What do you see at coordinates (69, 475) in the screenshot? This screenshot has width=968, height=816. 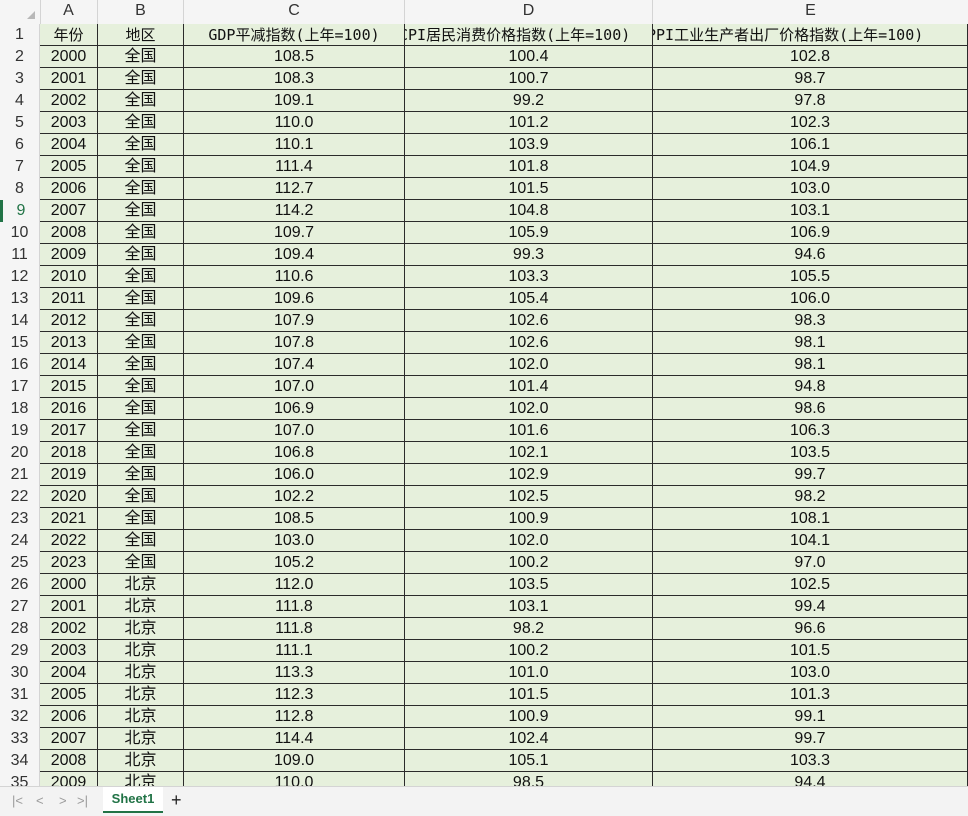 I see `cell-year: 2019` at bounding box center [69, 475].